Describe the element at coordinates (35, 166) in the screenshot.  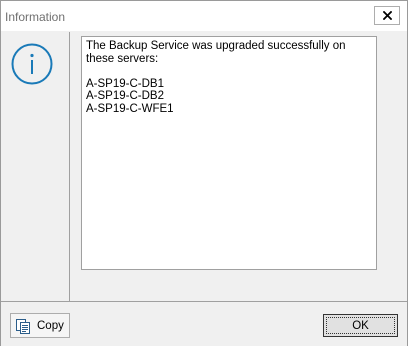
I see `icon-column` at that location.